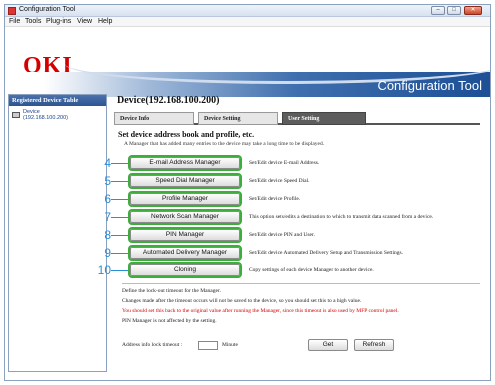  Describe the element at coordinates (473, 10) in the screenshot. I see `close-button: ✕` at that location.